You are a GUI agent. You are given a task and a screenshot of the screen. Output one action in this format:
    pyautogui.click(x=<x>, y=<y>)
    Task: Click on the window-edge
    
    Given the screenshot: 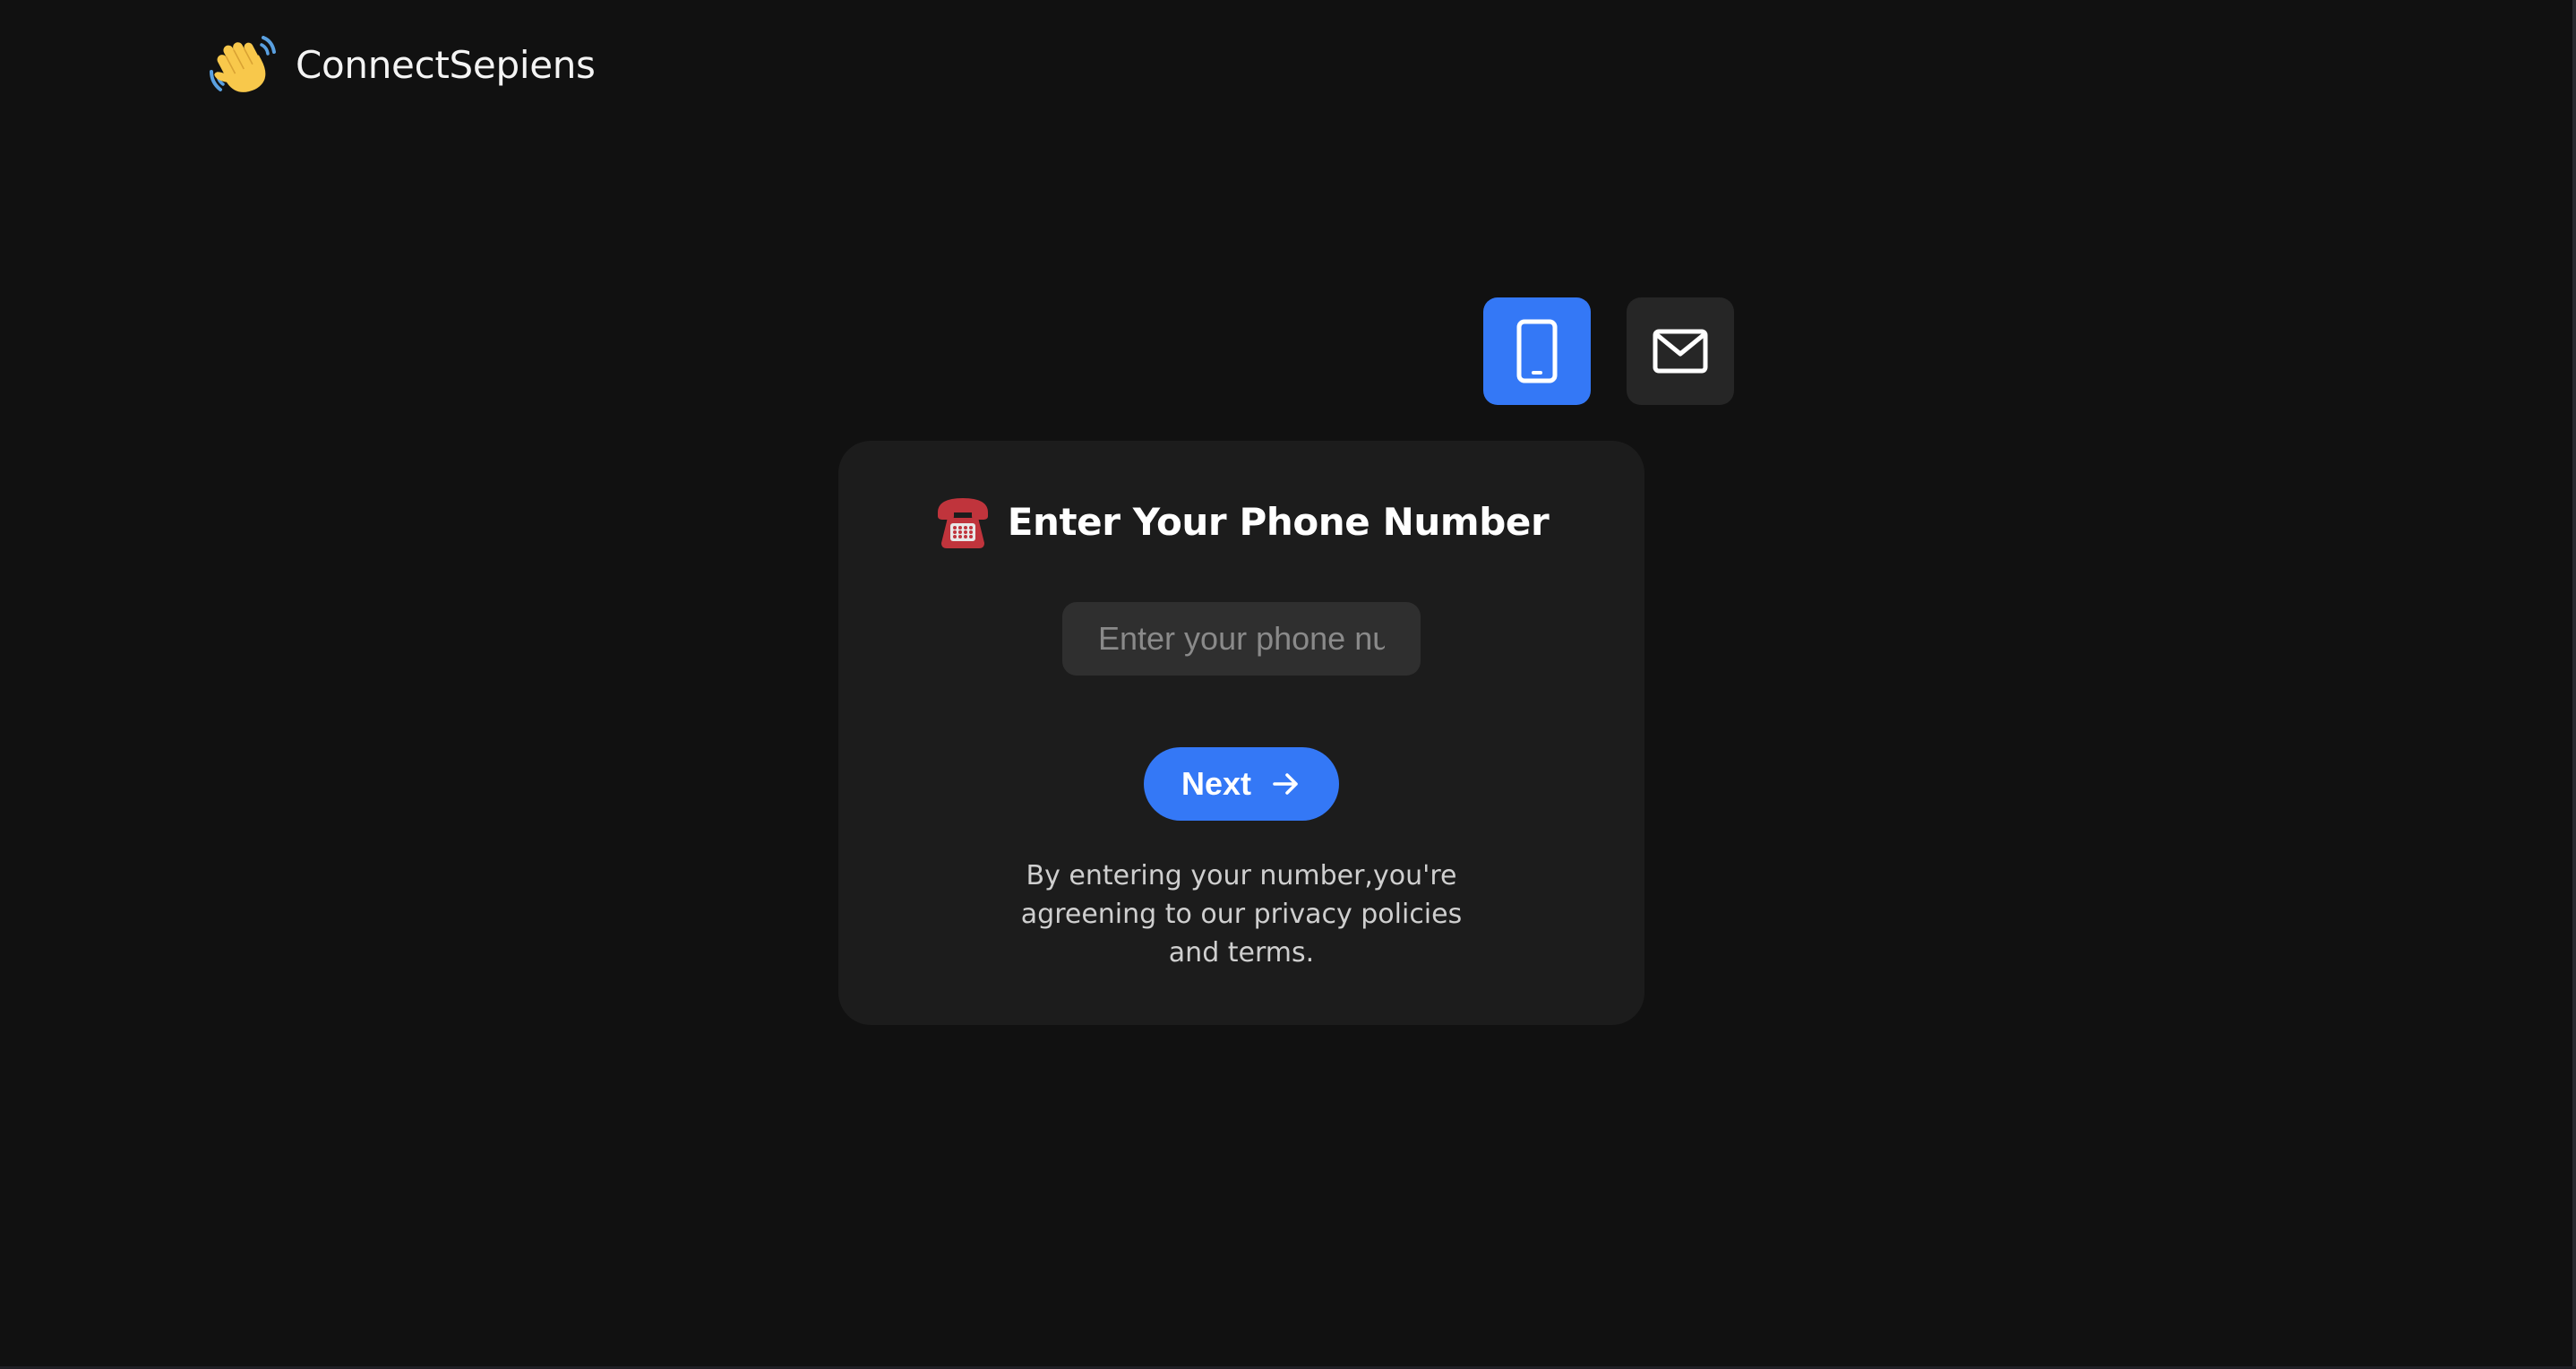 What is the action you would take?
    pyautogui.click(x=2574, y=684)
    